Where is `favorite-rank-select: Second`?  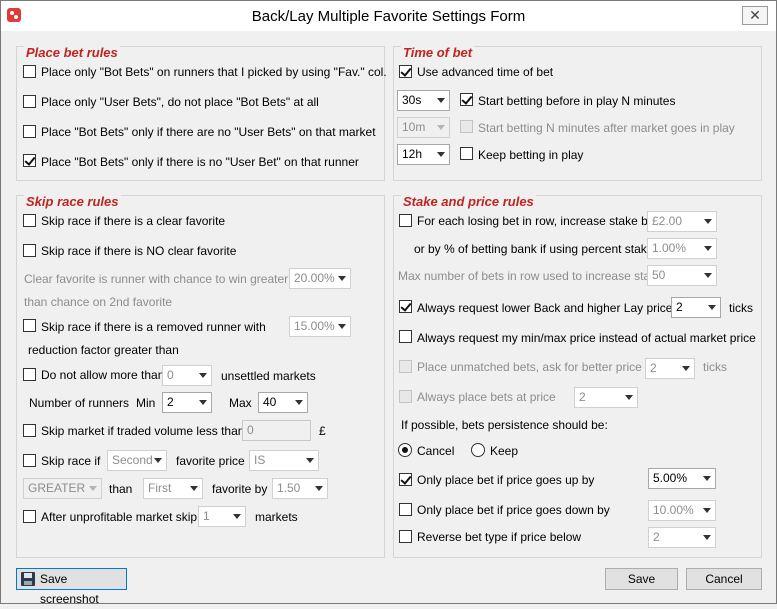
favorite-rank-select: Second is located at coordinates (137, 460).